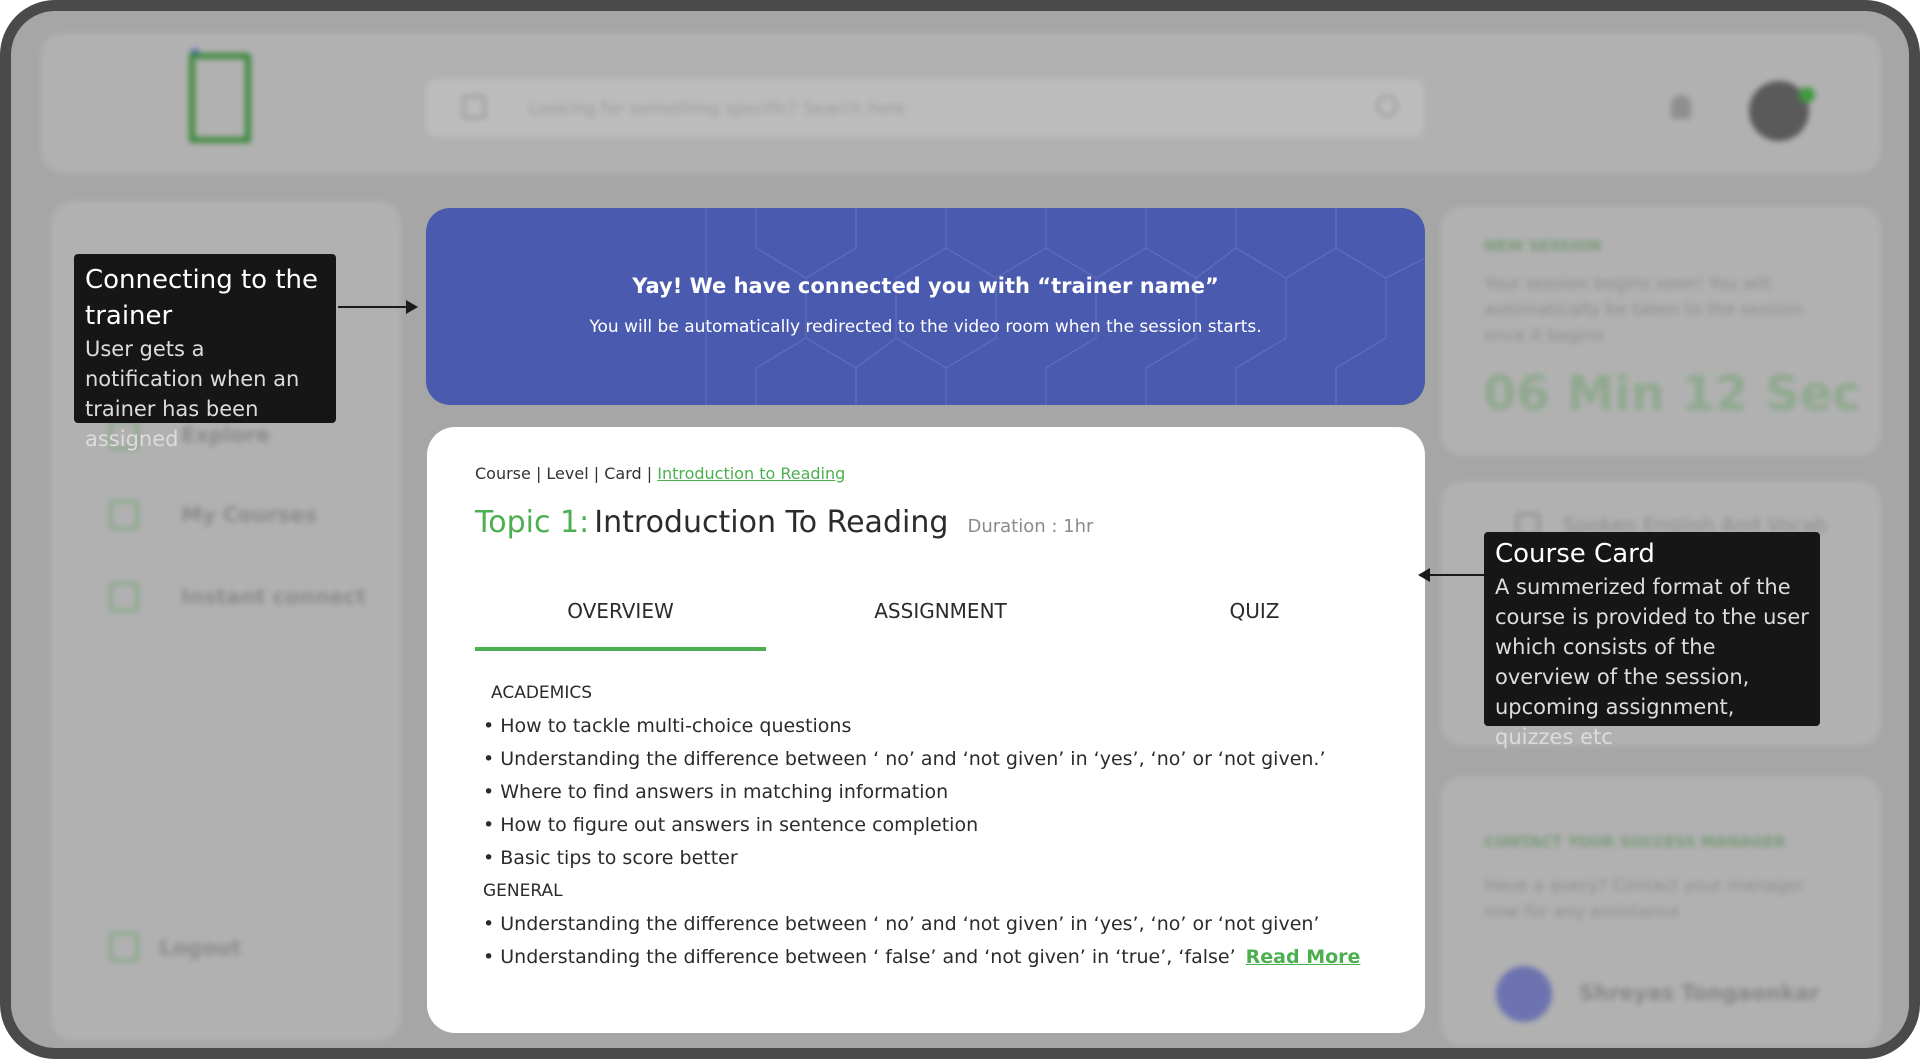 The width and height of the screenshot is (1920, 1059). I want to click on sidebar-item-my-courses: My Courses, so click(249, 515).